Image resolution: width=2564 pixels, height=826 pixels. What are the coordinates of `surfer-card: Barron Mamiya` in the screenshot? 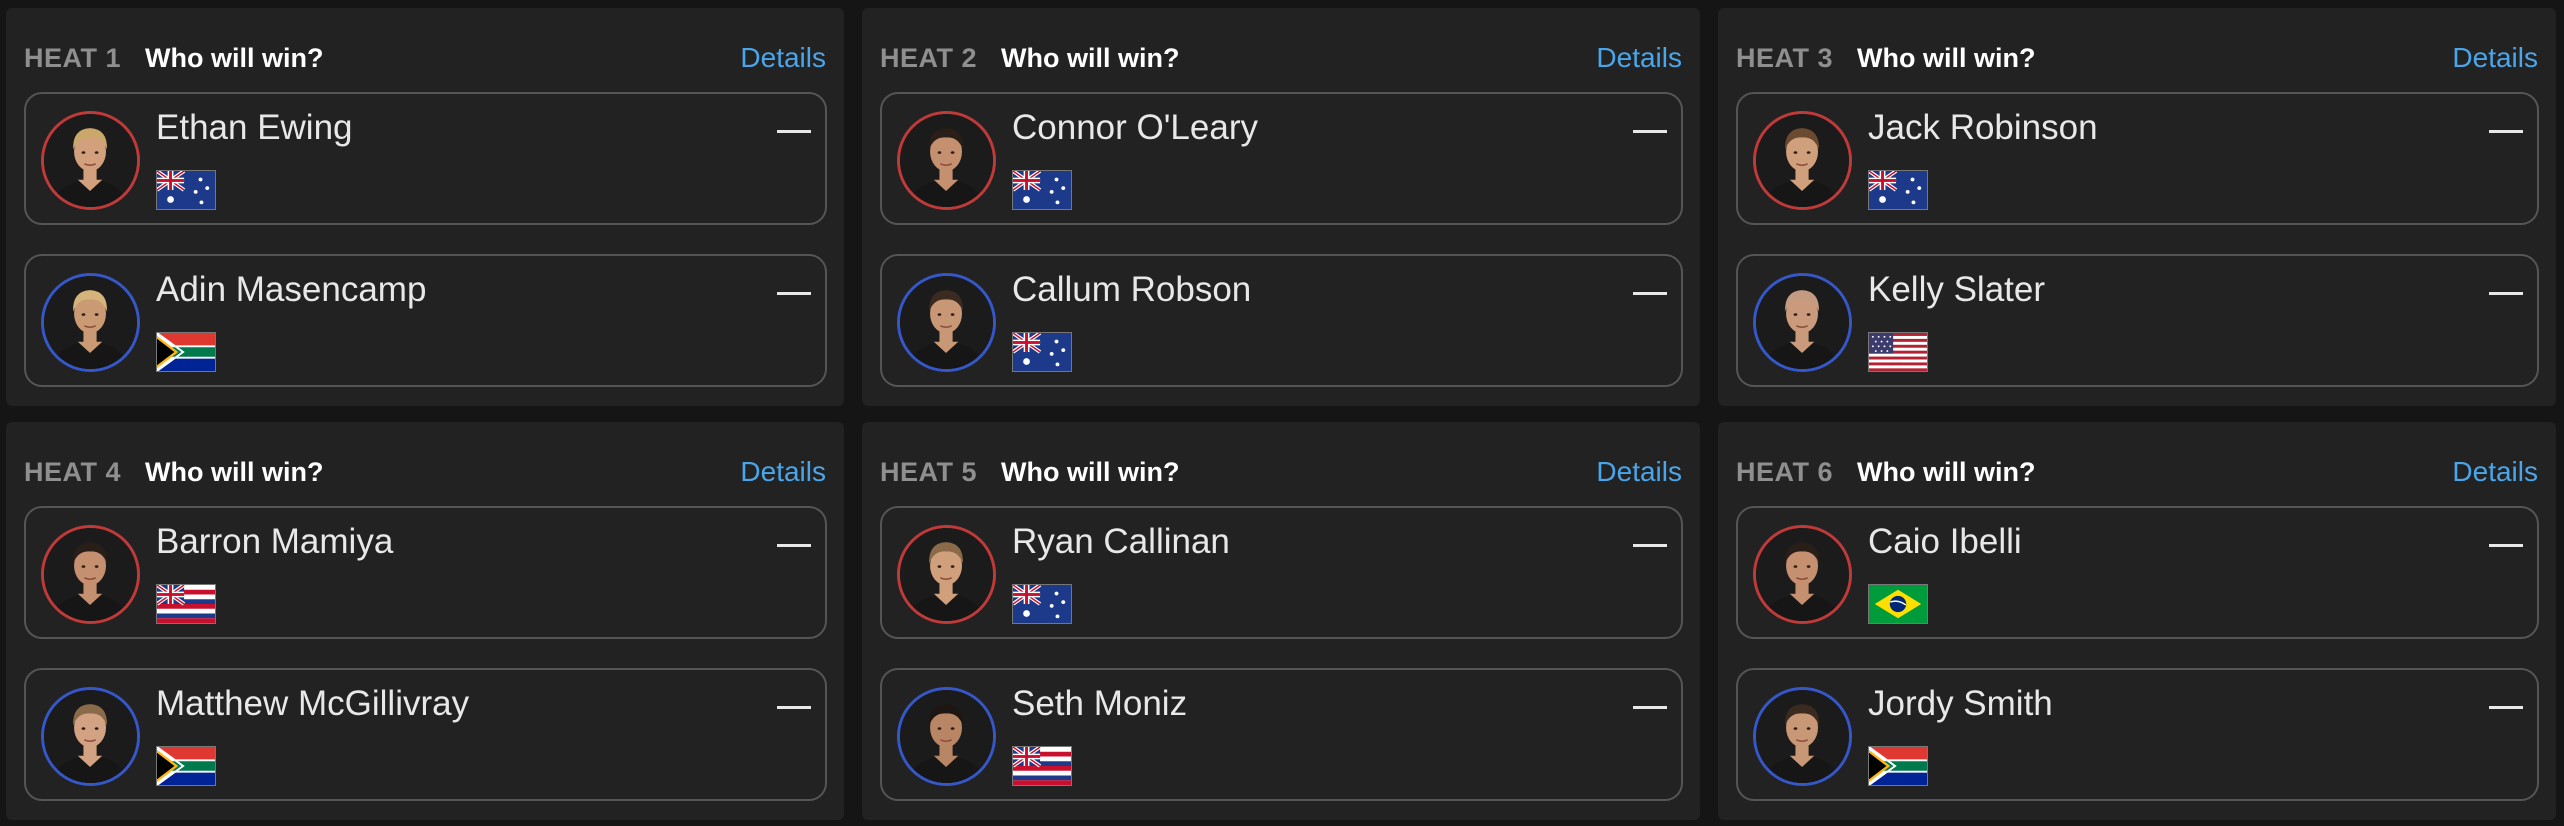 It's located at (425, 572).